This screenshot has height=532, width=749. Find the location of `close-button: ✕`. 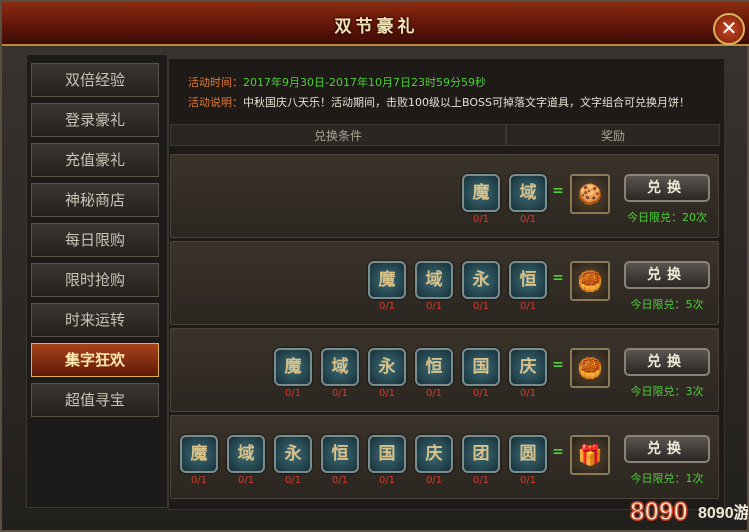

close-button: ✕ is located at coordinates (729, 29).